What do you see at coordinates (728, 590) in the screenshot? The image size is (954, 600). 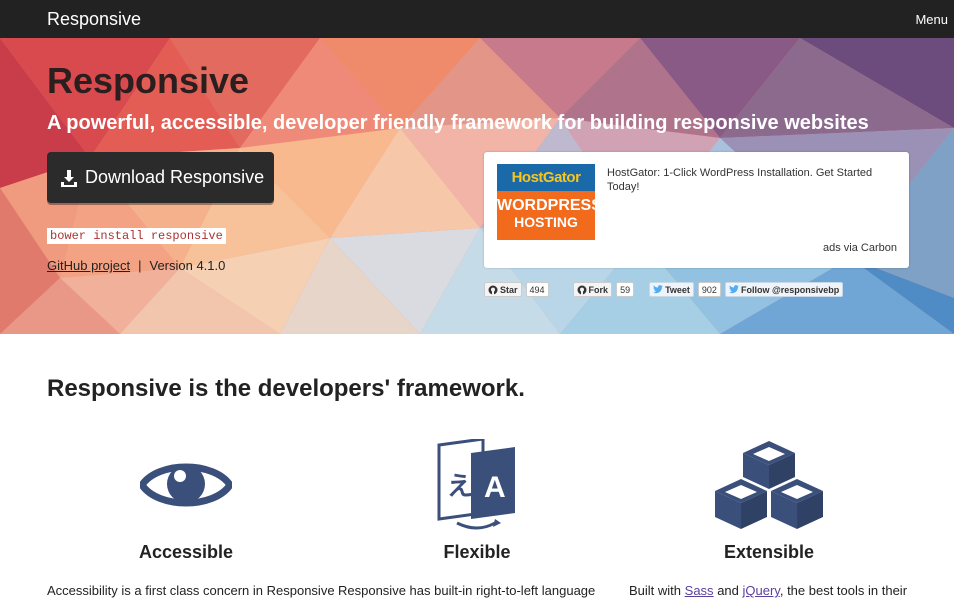 I see `feature-text-and: and` at bounding box center [728, 590].